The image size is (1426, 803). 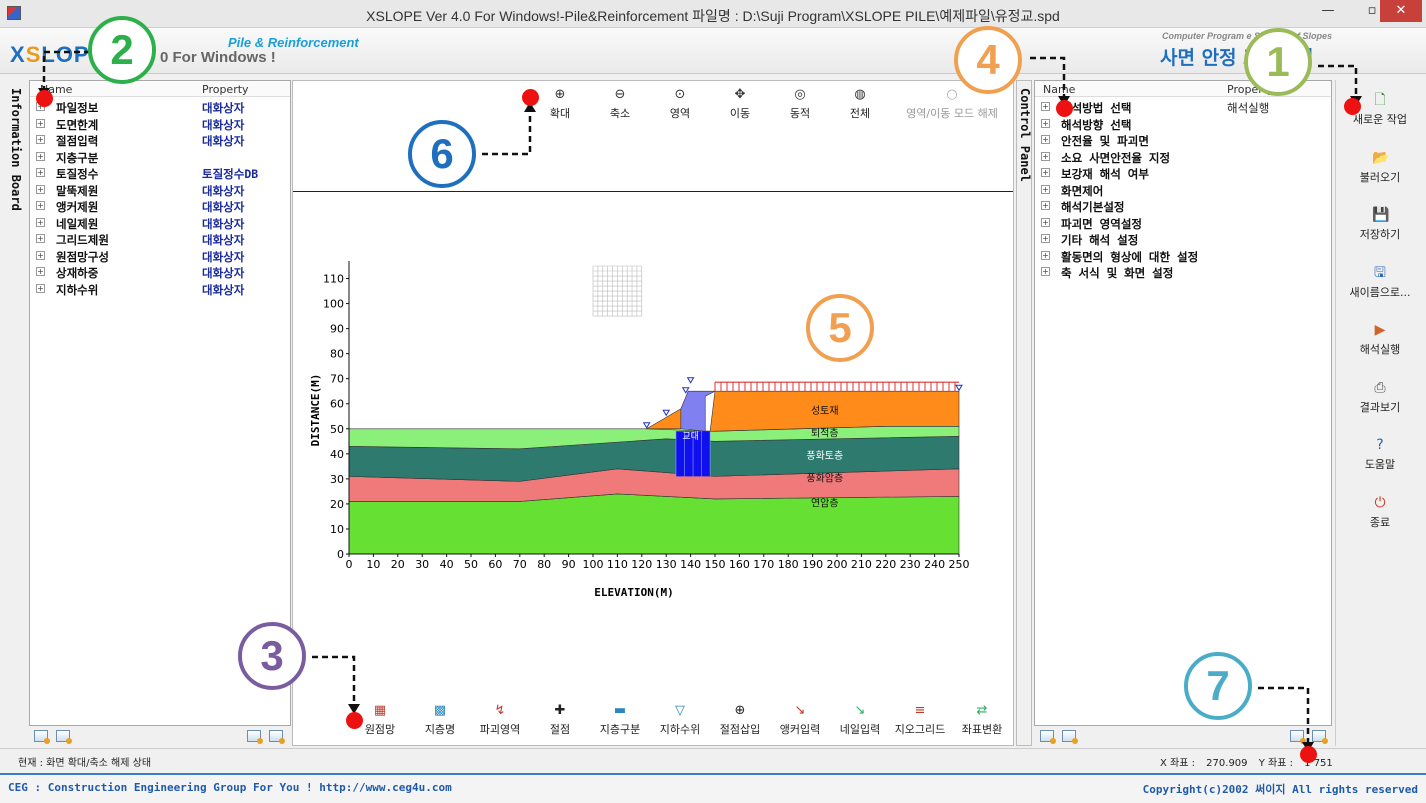 What do you see at coordinates (1183, 206) in the screenshot?
I see `control-item-row: + 해석기본설정` at bounding box center [1183, 206].